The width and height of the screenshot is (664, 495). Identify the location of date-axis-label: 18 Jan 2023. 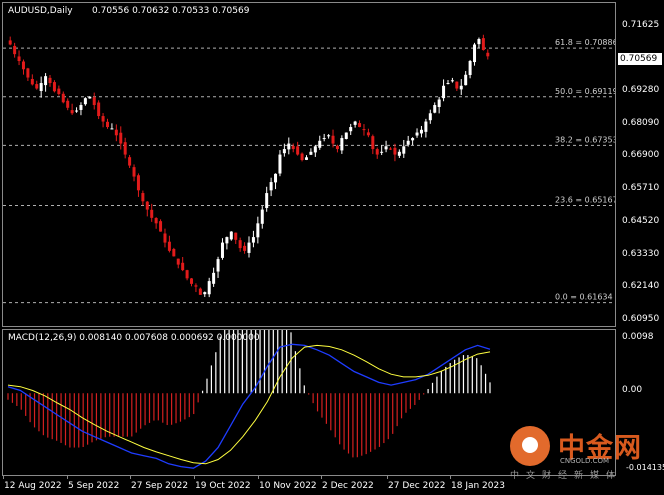
(478, 486).